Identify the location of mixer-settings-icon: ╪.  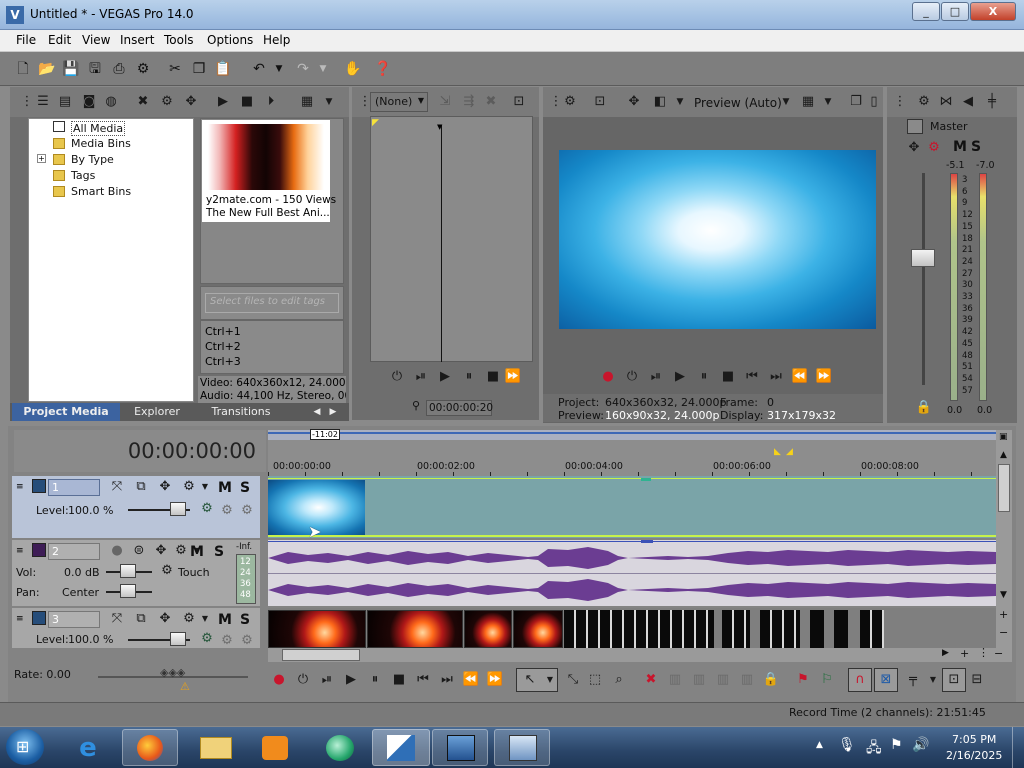
(992, 102).